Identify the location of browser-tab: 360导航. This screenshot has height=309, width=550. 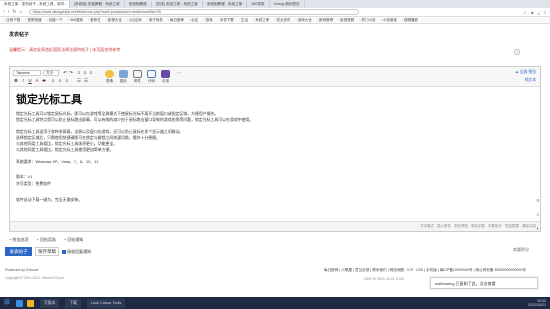
(258, 4).